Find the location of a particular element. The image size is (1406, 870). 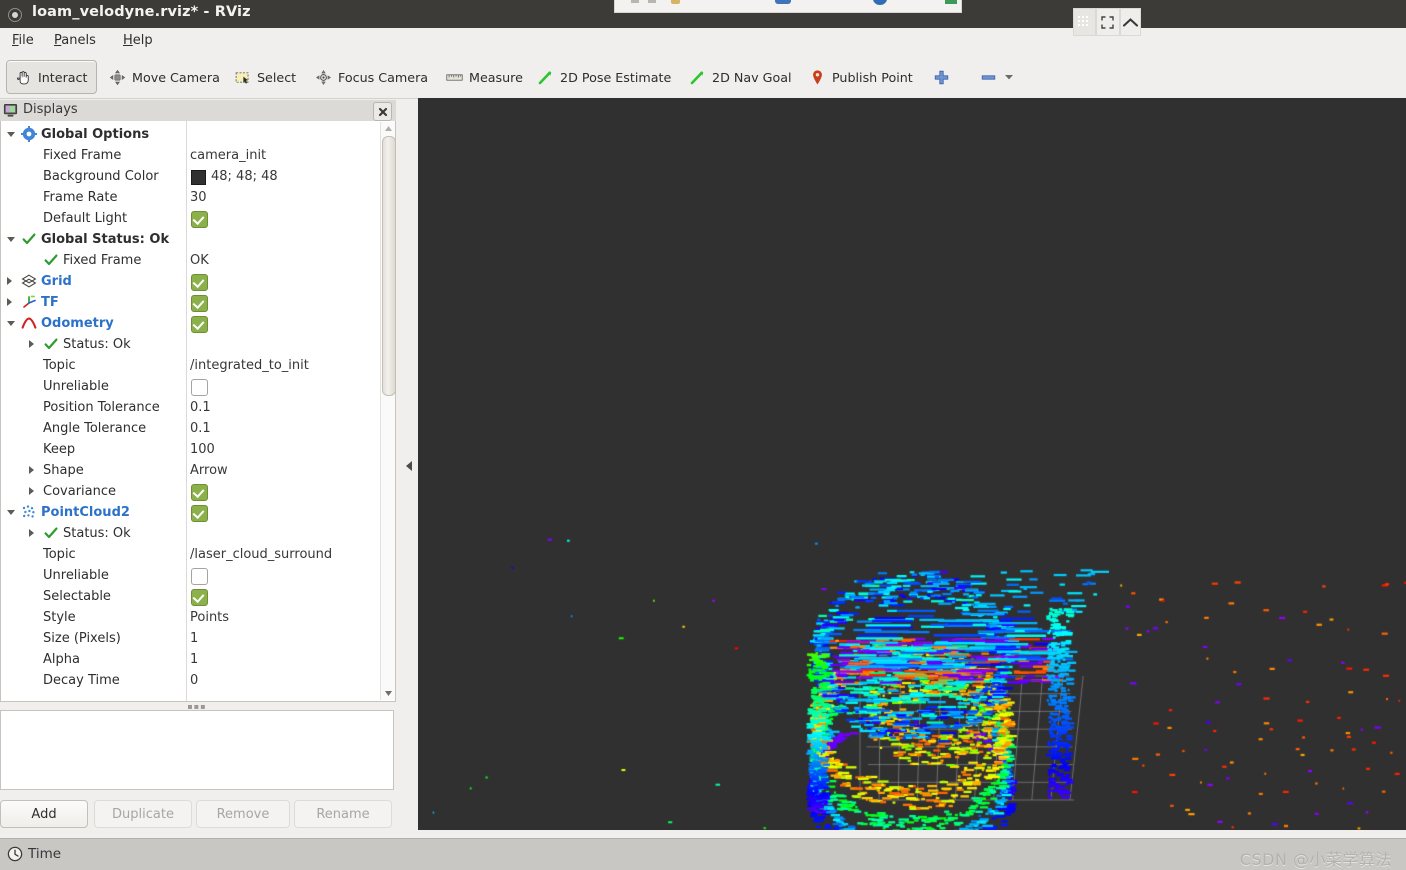

tree-row: Keep 100 is located at coordinates (193, 449).